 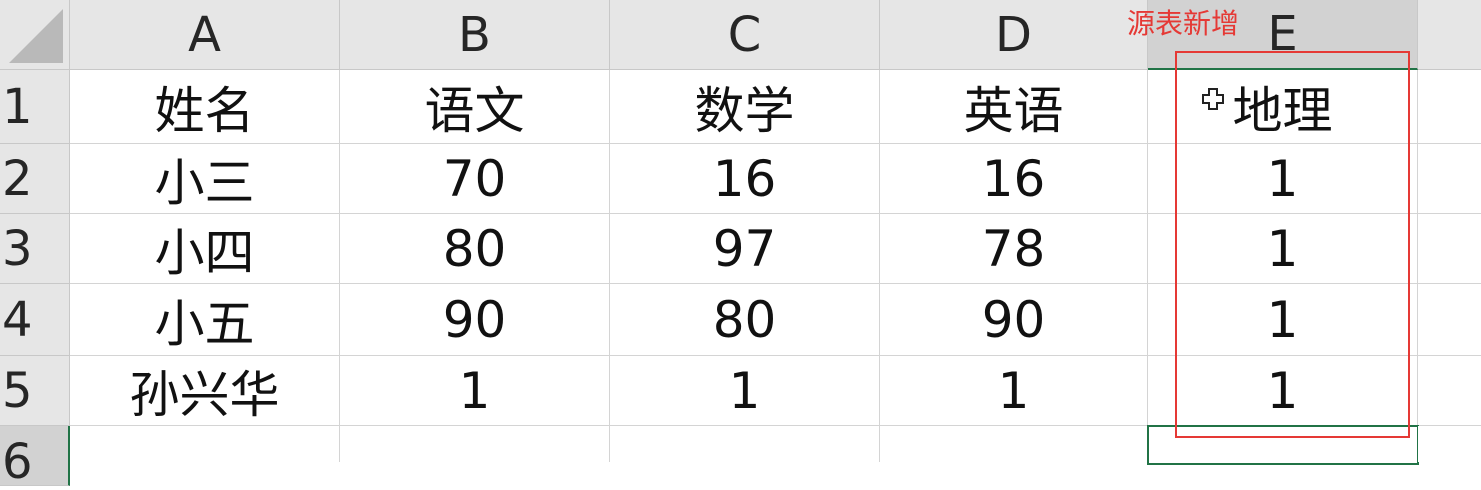 What do you see at coordinates (205, 391) in the screenshot?
I see `cell-a5: 孙兴华` at bounding box center [205, 391].